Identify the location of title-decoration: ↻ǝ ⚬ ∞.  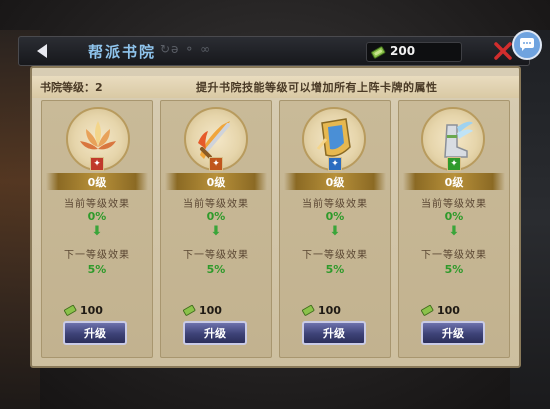
(186, 49).